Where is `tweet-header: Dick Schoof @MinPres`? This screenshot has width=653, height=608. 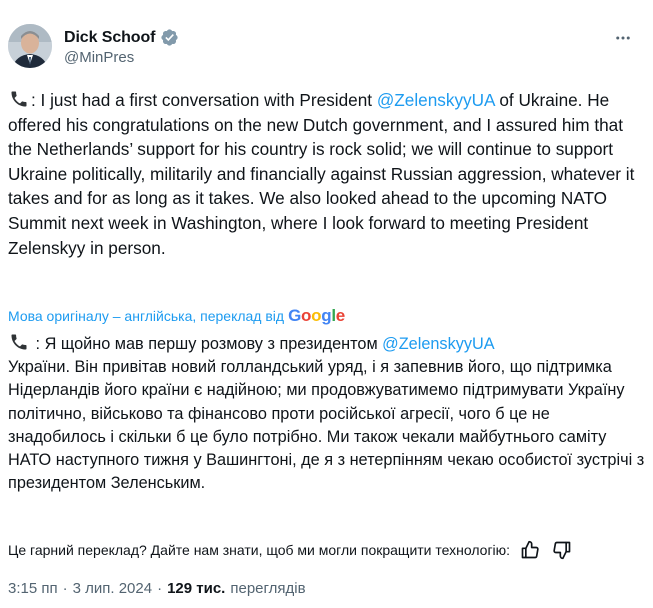 tweet-header: Dick Schoof @MinPres is located at coordinates (324, 49).